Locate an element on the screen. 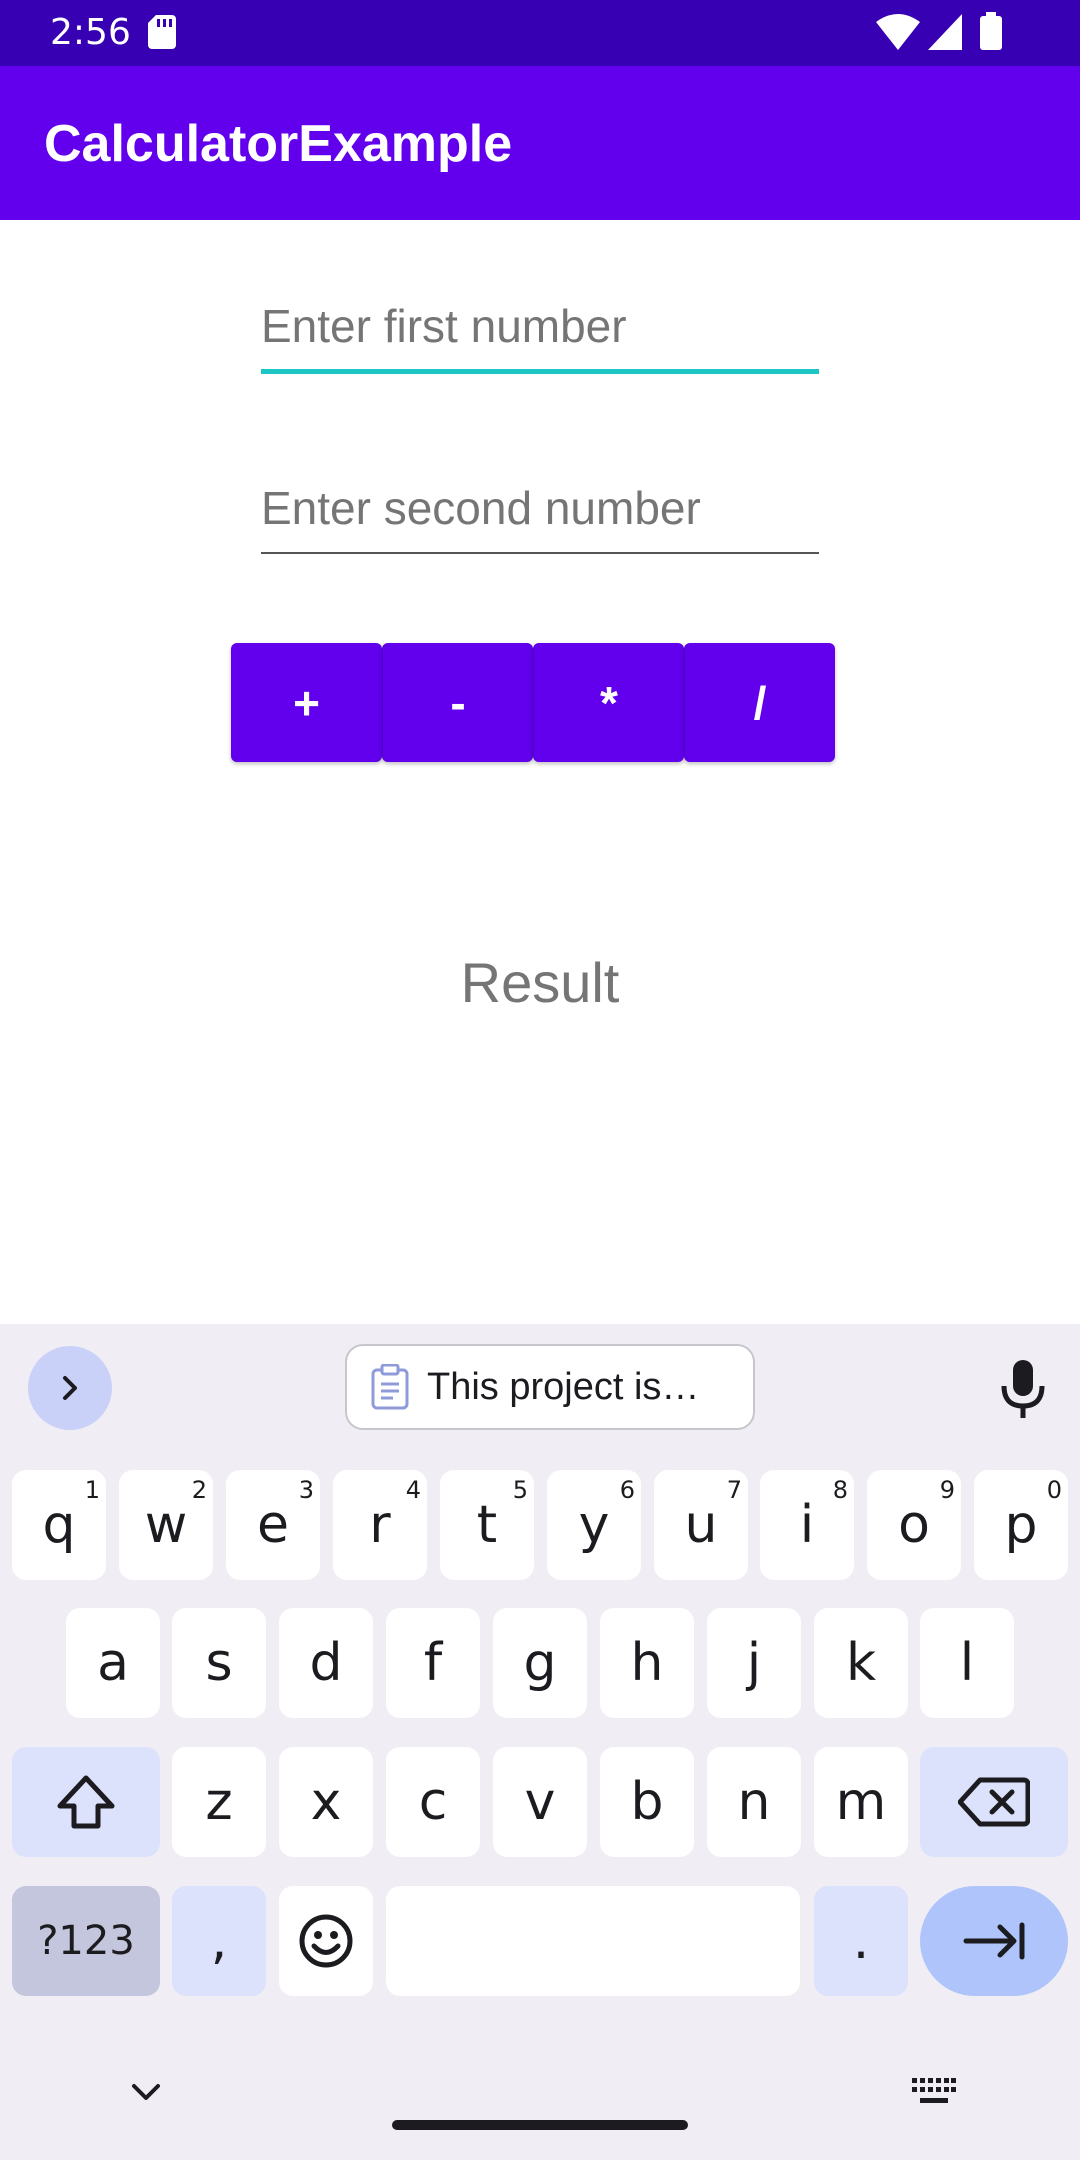 The image size is (1080, 2160). key-label: q is located at coordinates (59, 1525).